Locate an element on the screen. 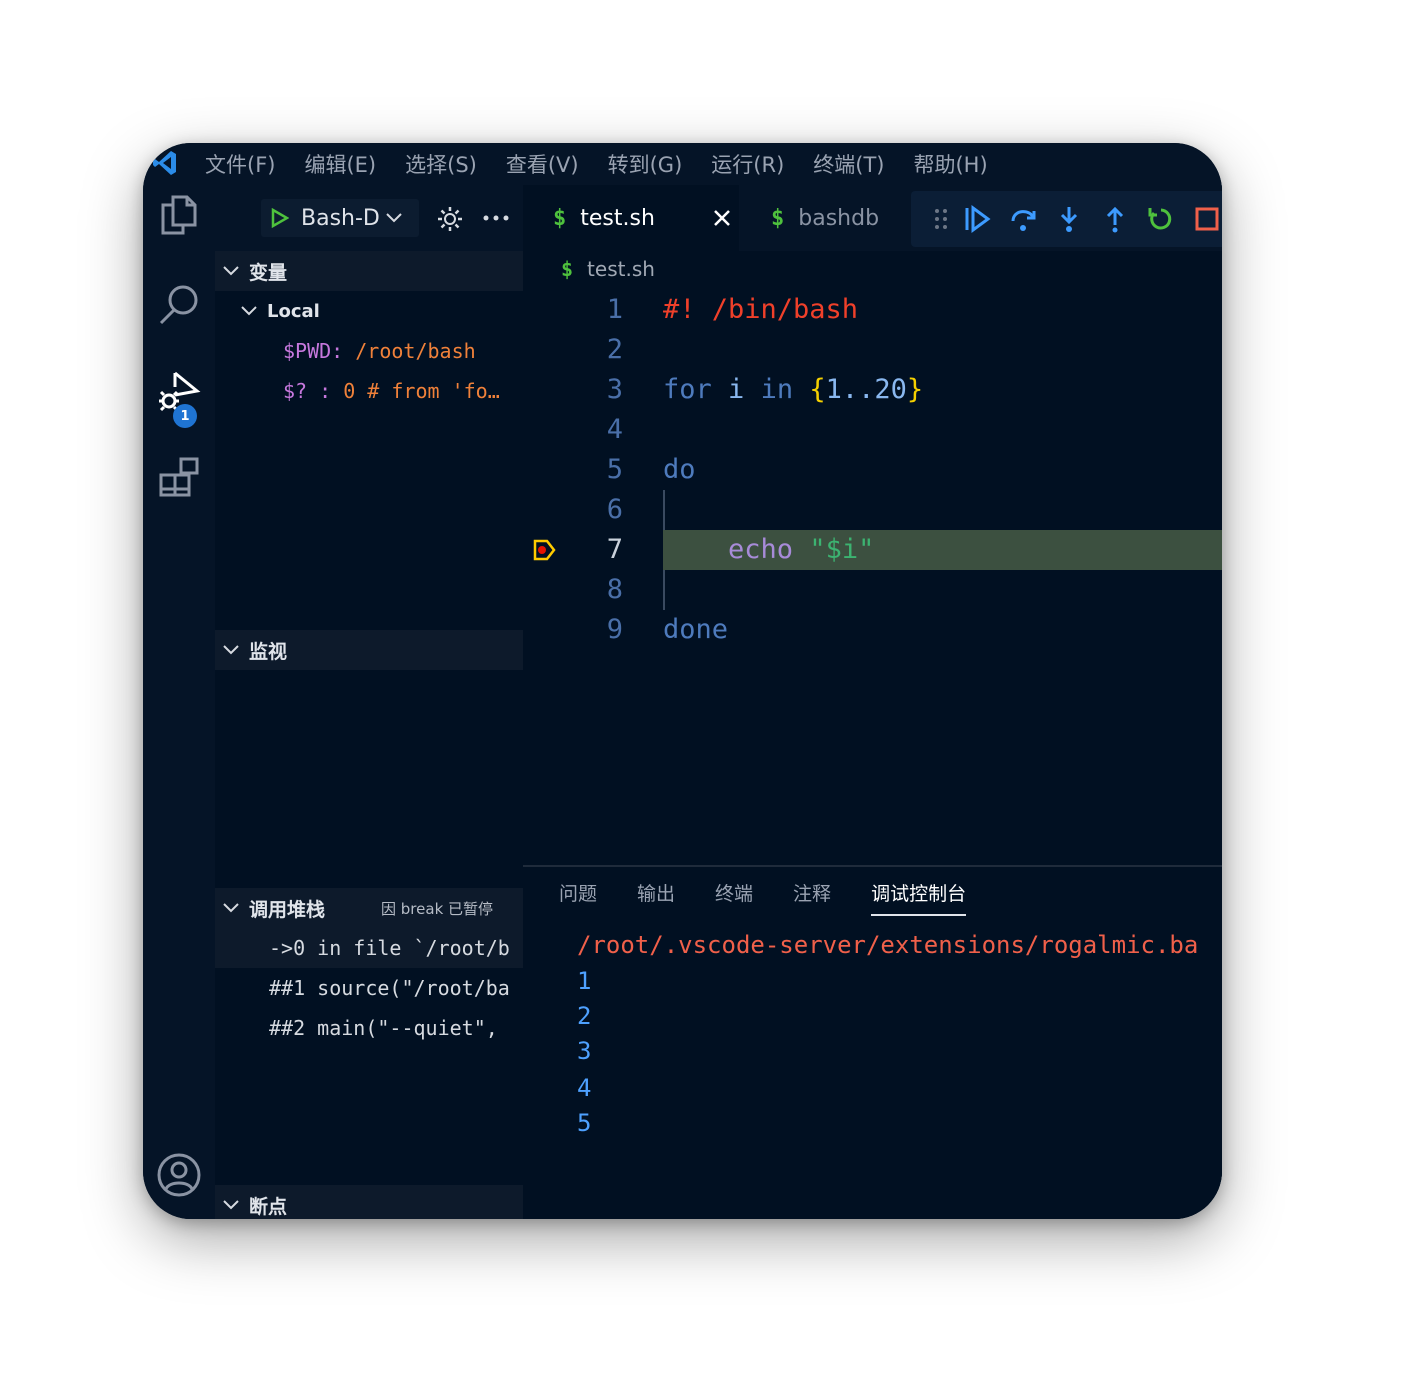 The height and width of the screenshot is (1399, 1402). code-line-current: 7 echo "$i" is located at coordinates (872, 550).